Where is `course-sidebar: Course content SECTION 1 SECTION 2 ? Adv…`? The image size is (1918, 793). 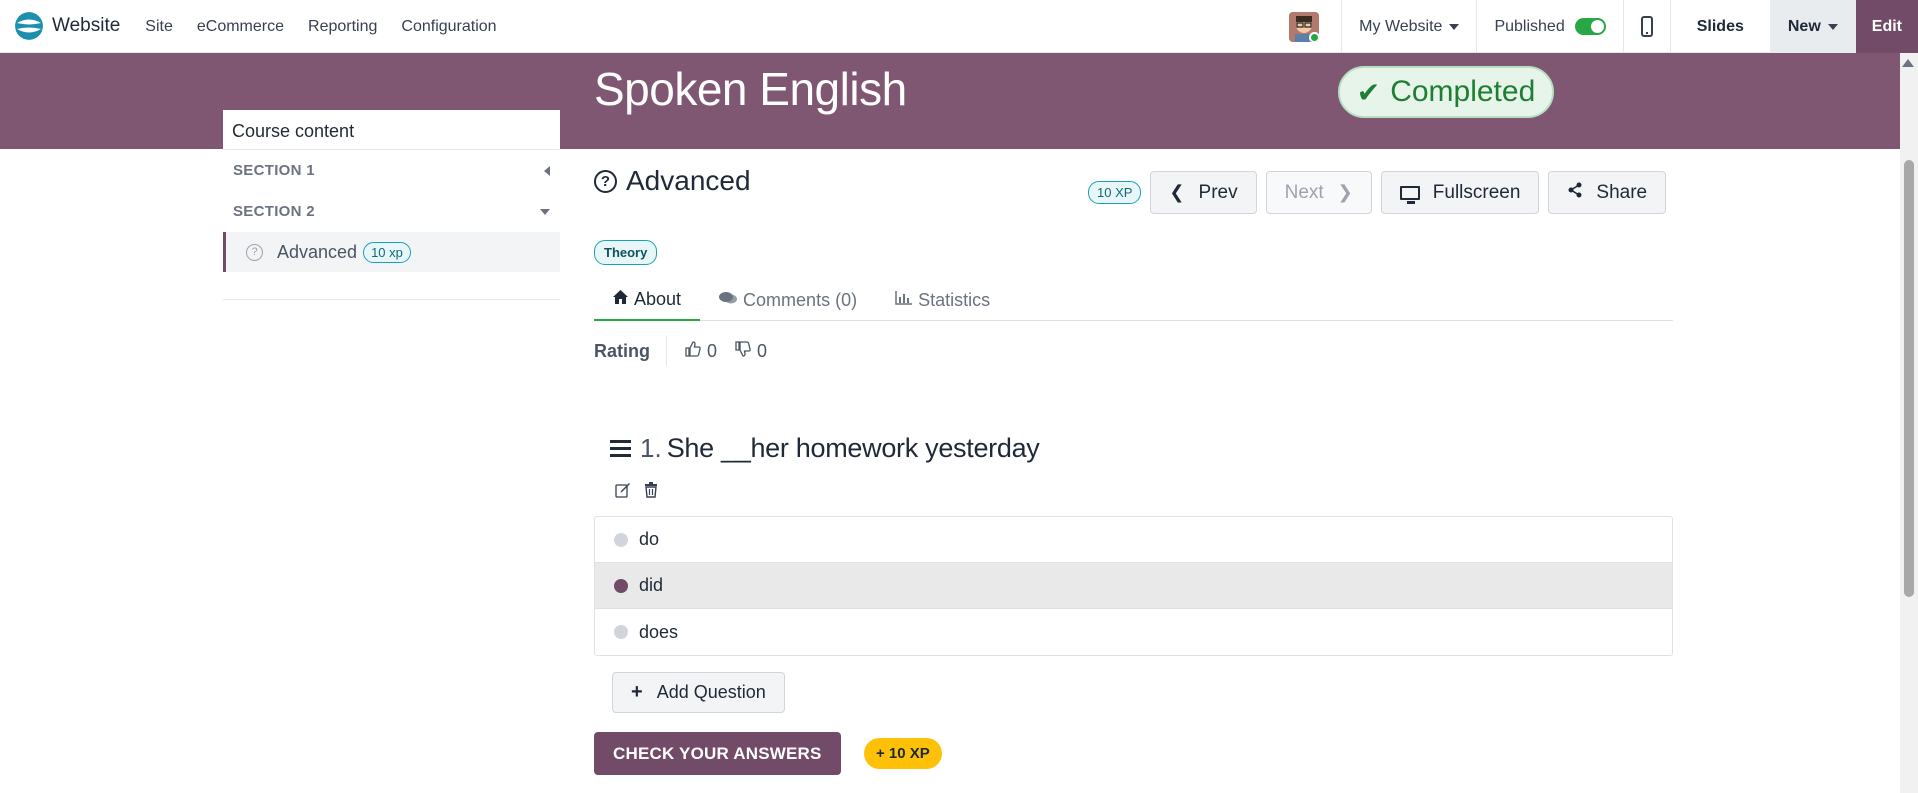 course-sidebar: Course content SECTION 1 SECTION 2 ? Adv… is located at coordinates (391, 205).